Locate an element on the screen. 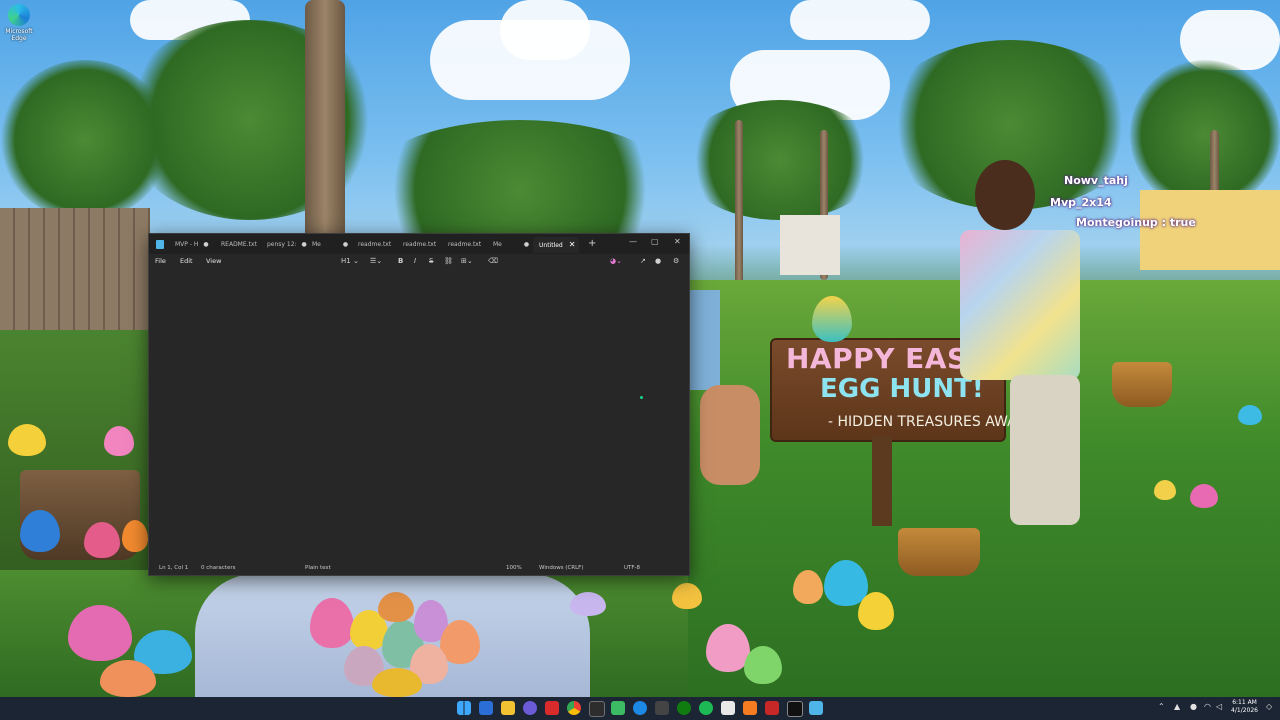  acrobat-icon is located at coordinates (552, 708).